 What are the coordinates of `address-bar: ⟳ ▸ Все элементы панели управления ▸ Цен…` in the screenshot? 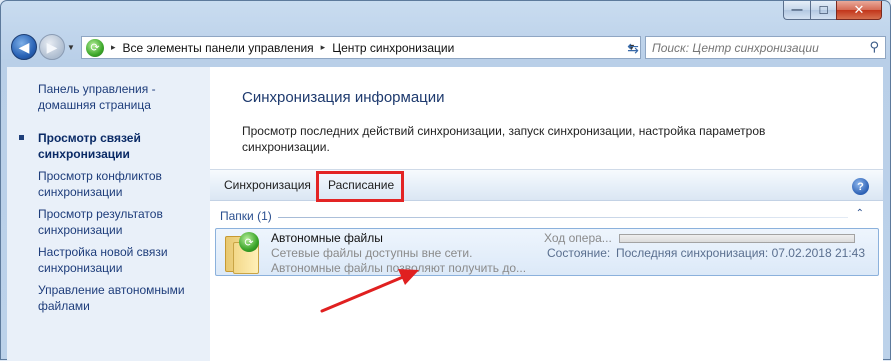 It's located at (361, 47).